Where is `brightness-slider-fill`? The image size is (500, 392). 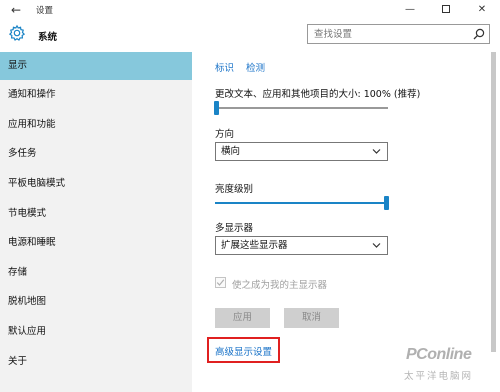
brightness-slider-fill is located at coordinates (300, 203).